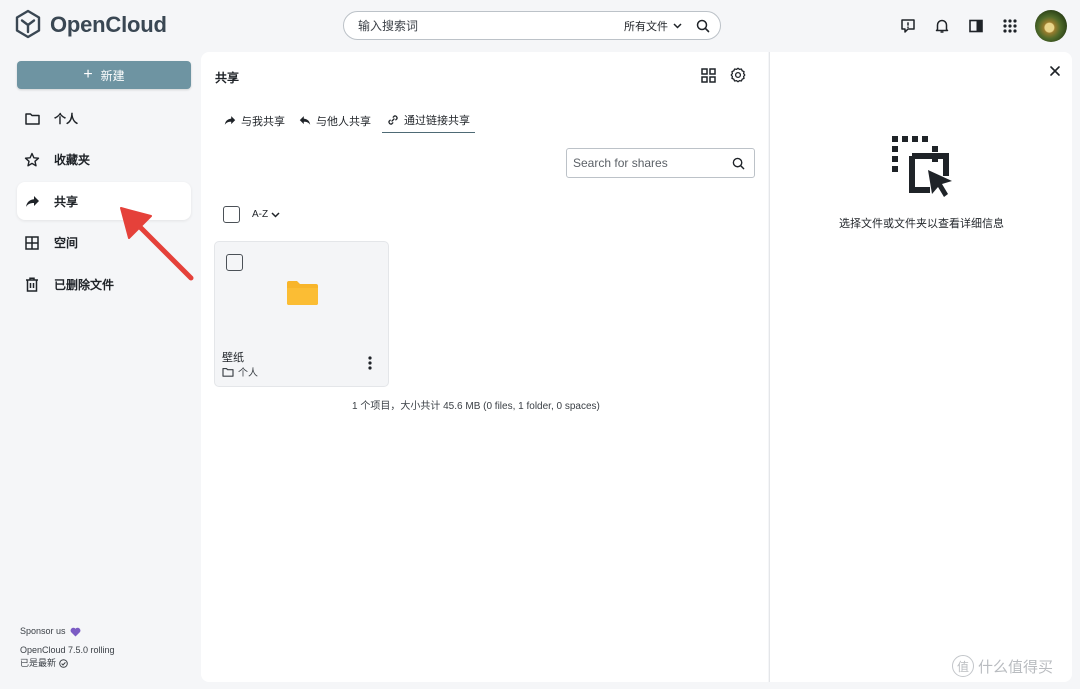  What do you see at coordinates (1010, 26) in the screenshot?
I see `apps-grid-icon` at bounding box center [1010, 26].